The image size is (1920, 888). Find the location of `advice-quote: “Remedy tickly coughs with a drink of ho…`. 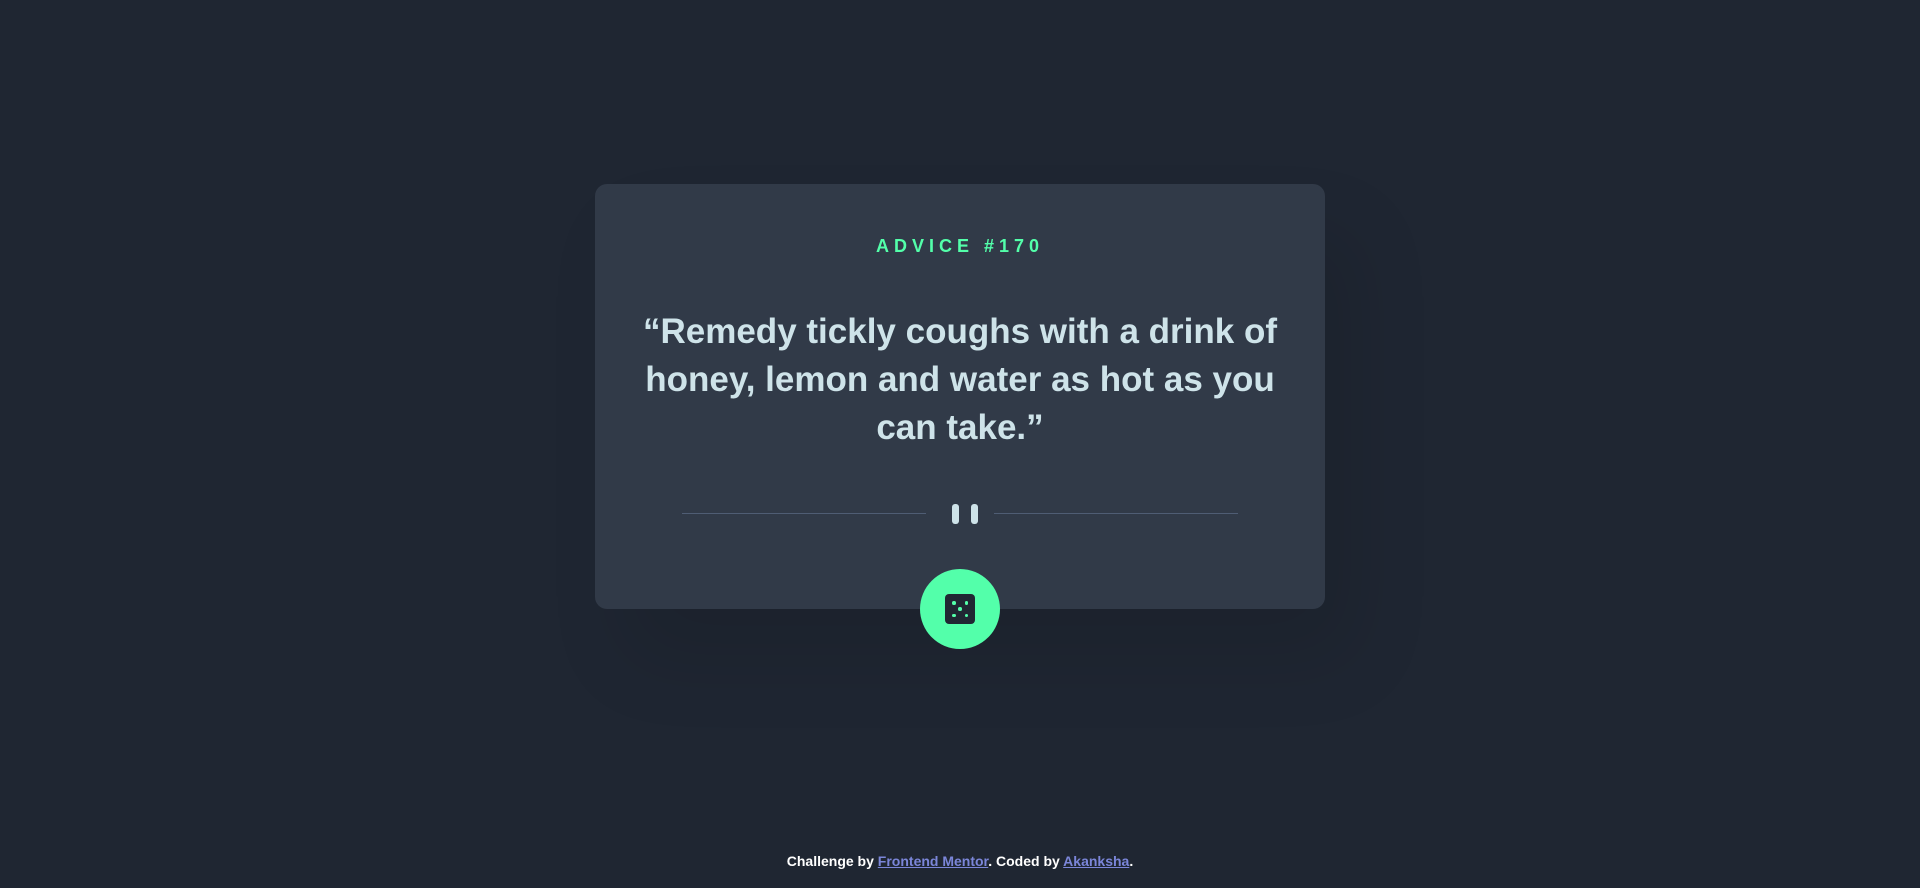

advice-quote: “Remedy tickly coughs with a drink of ho… is located at coordinates (960, 379).